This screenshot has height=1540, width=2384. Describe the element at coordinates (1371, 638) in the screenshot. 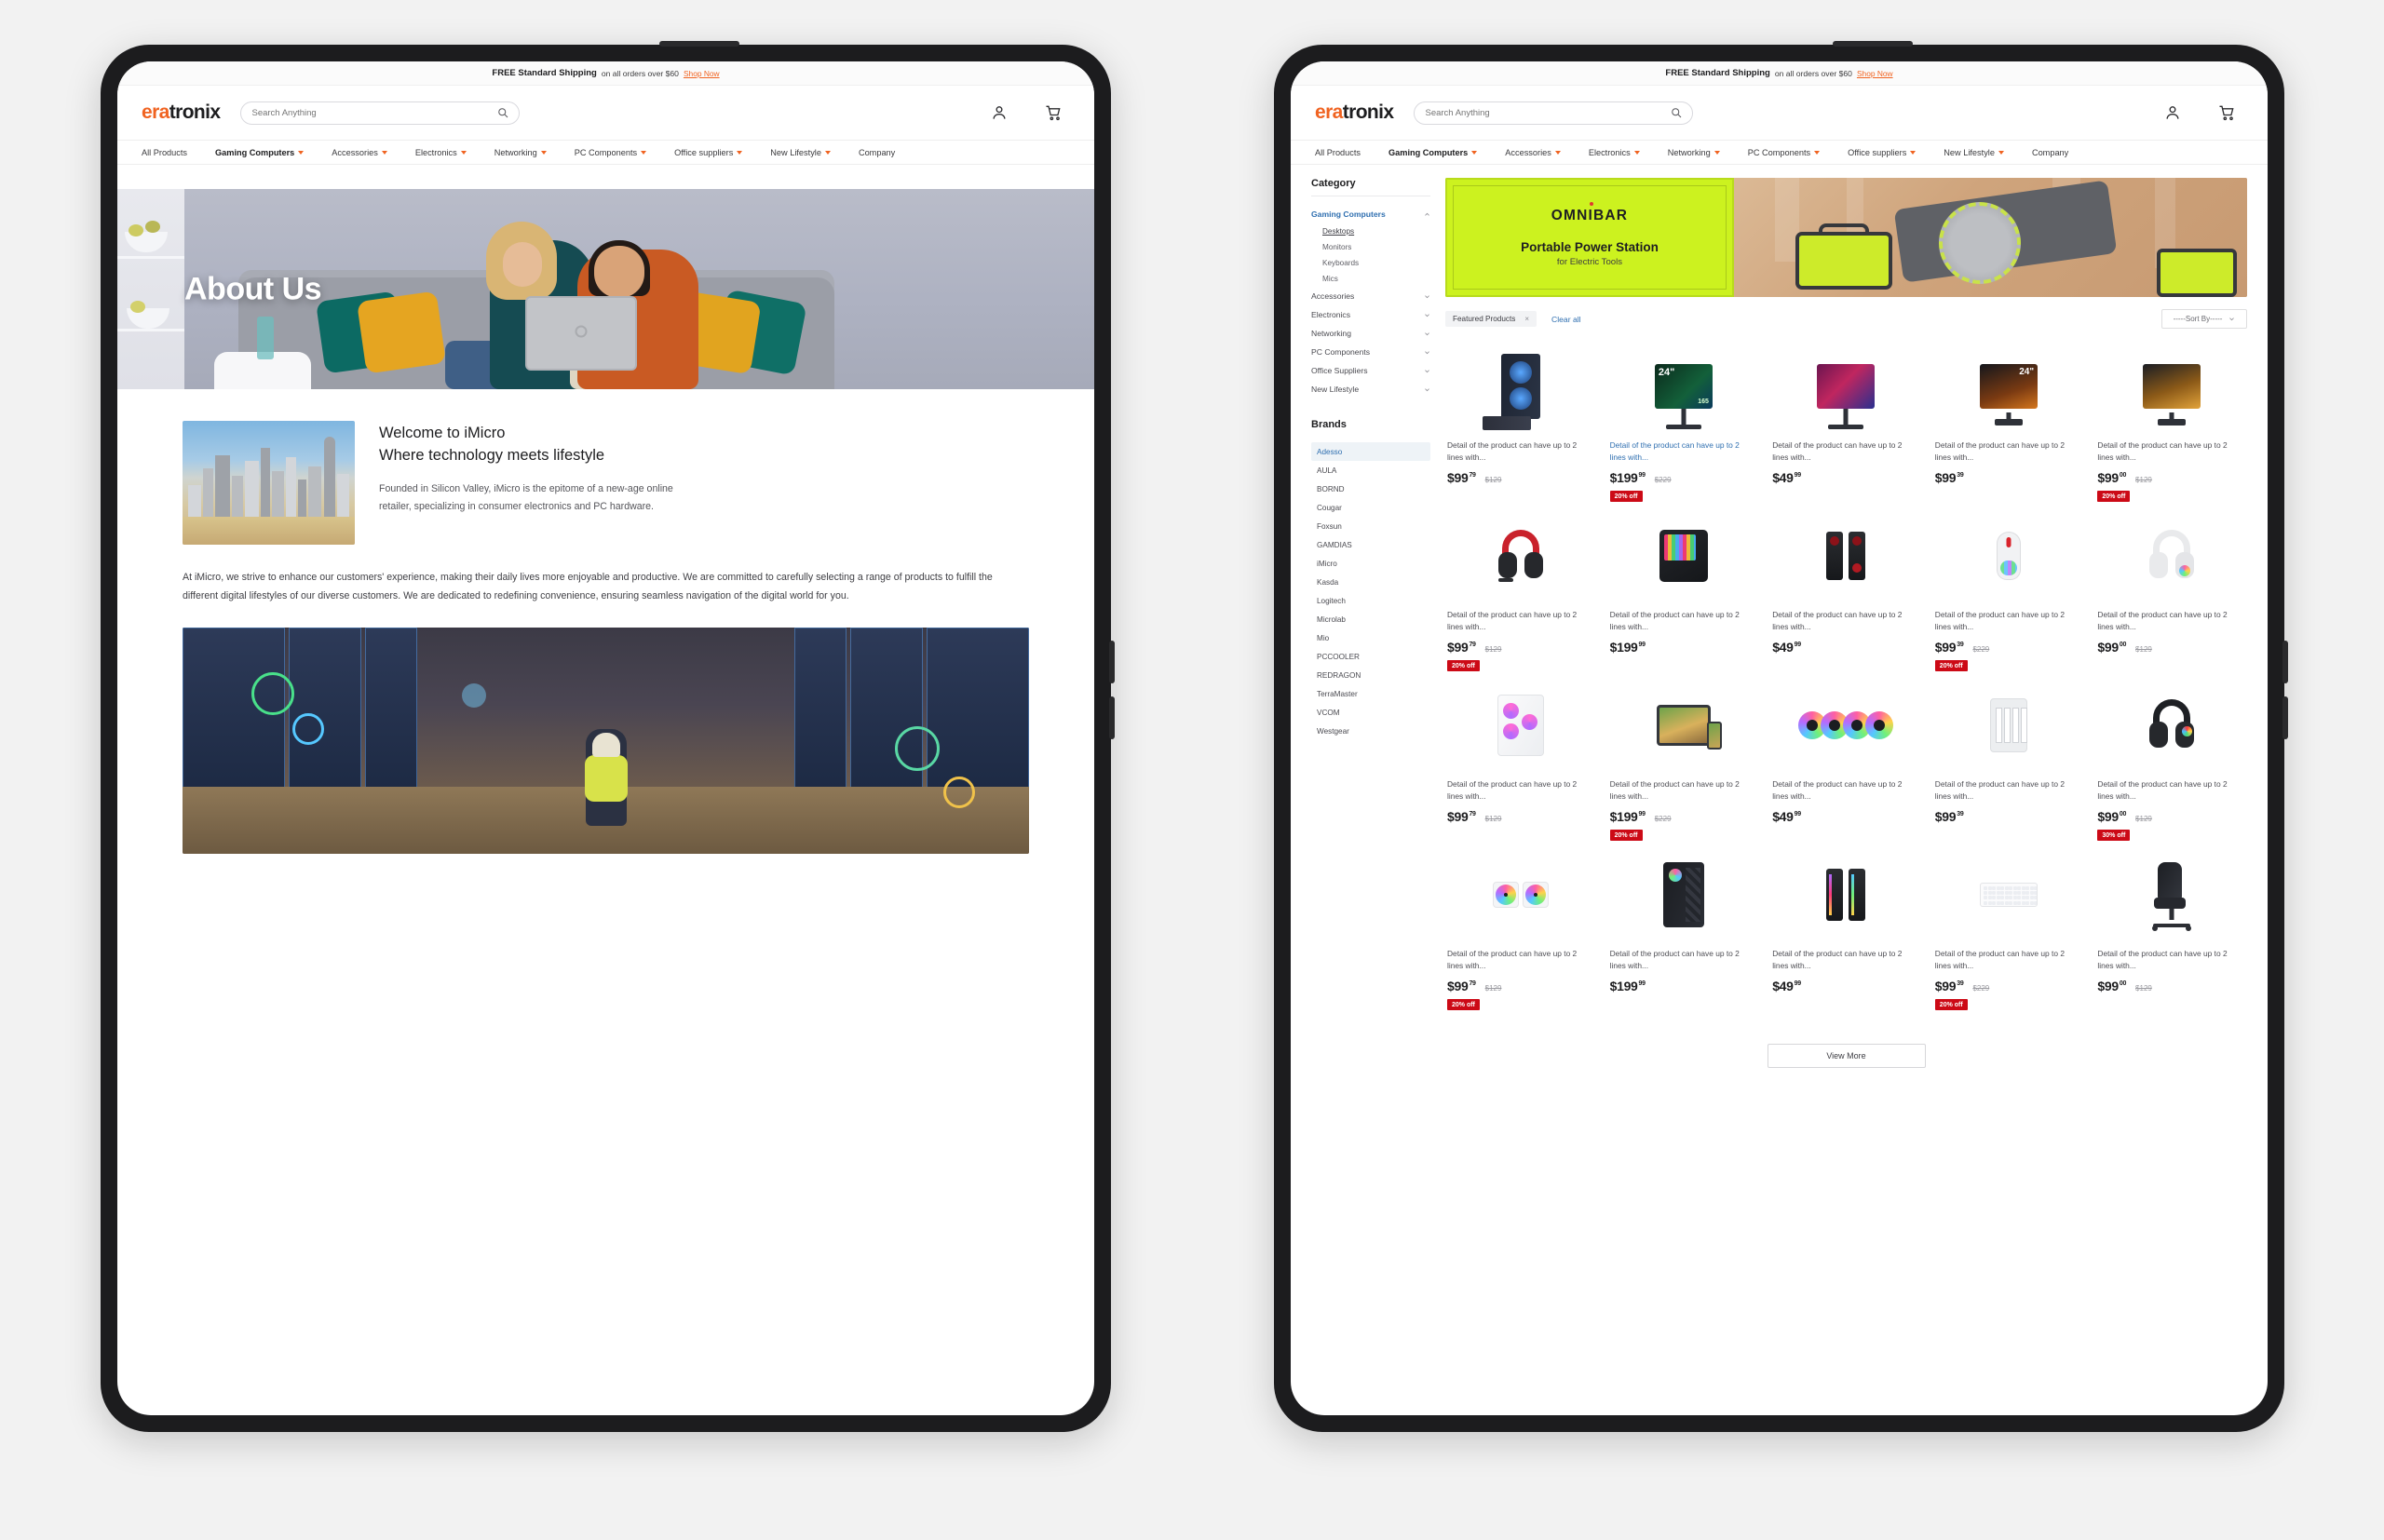

I see `brand-item-mio: Mio` at that location.